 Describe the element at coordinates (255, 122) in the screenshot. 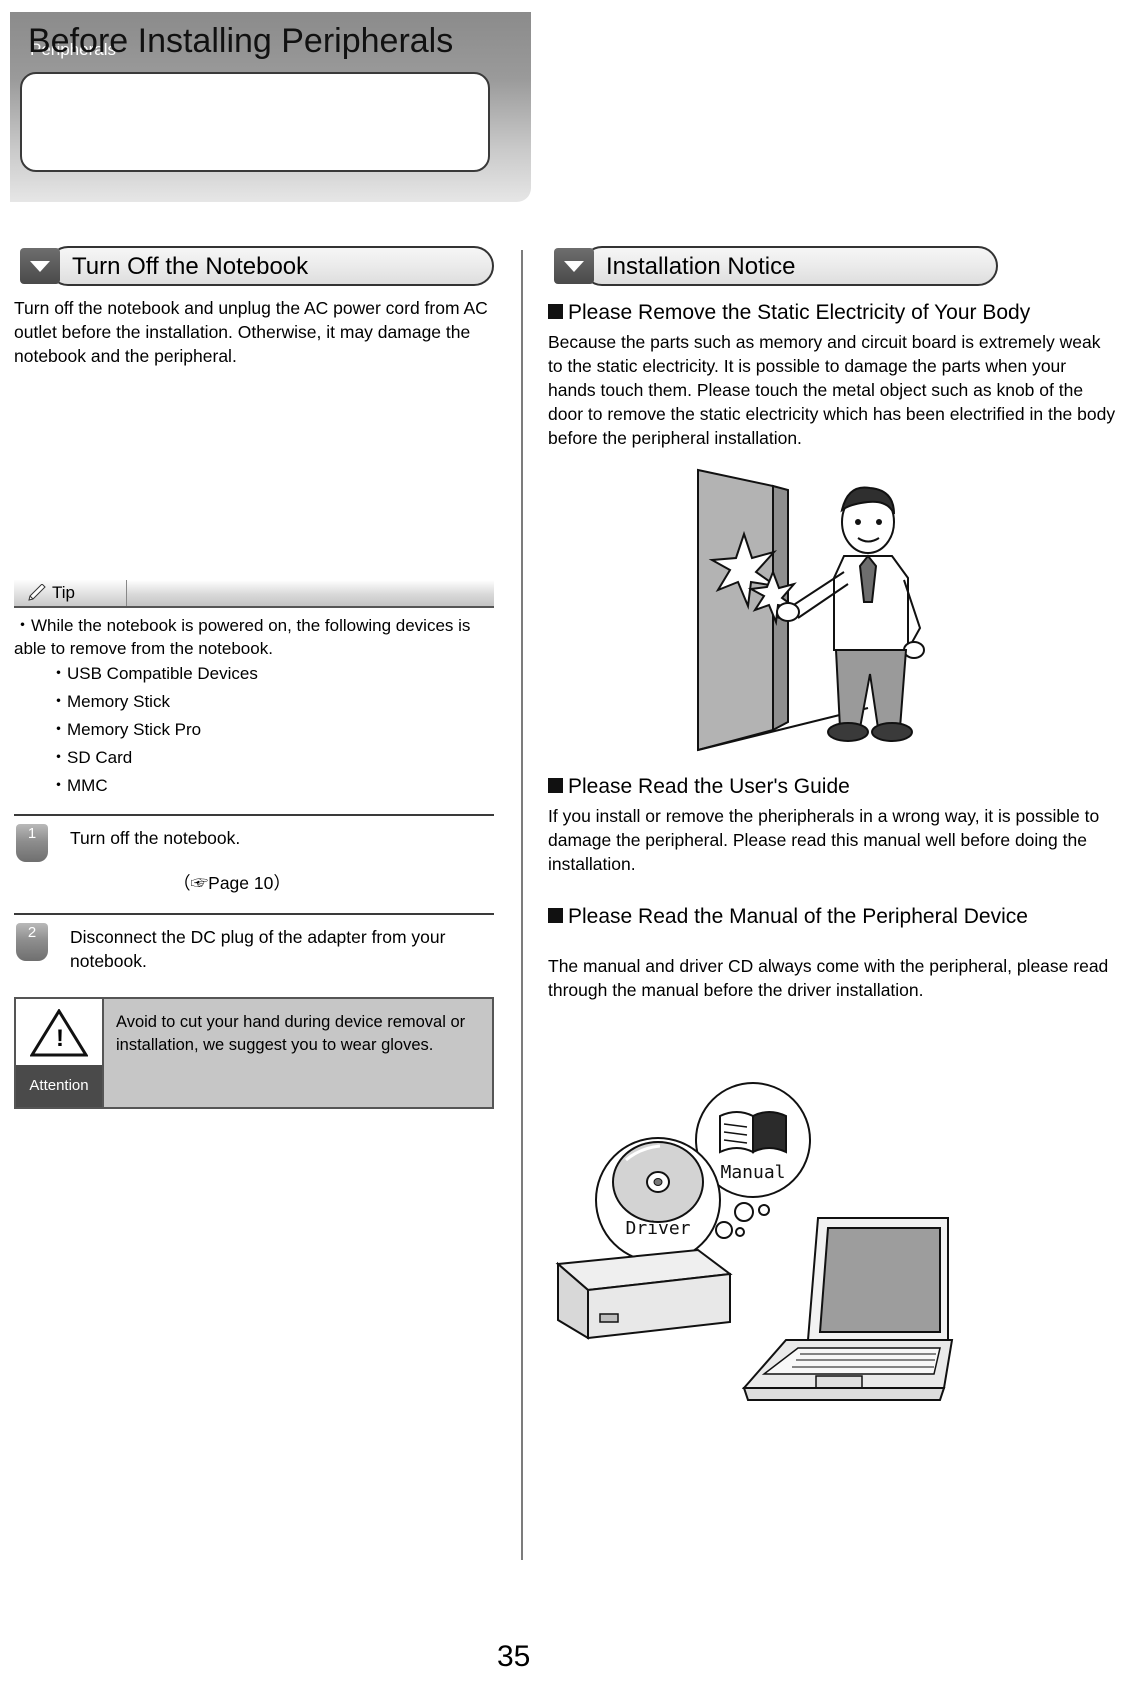

I see `page-title-box` at that location.